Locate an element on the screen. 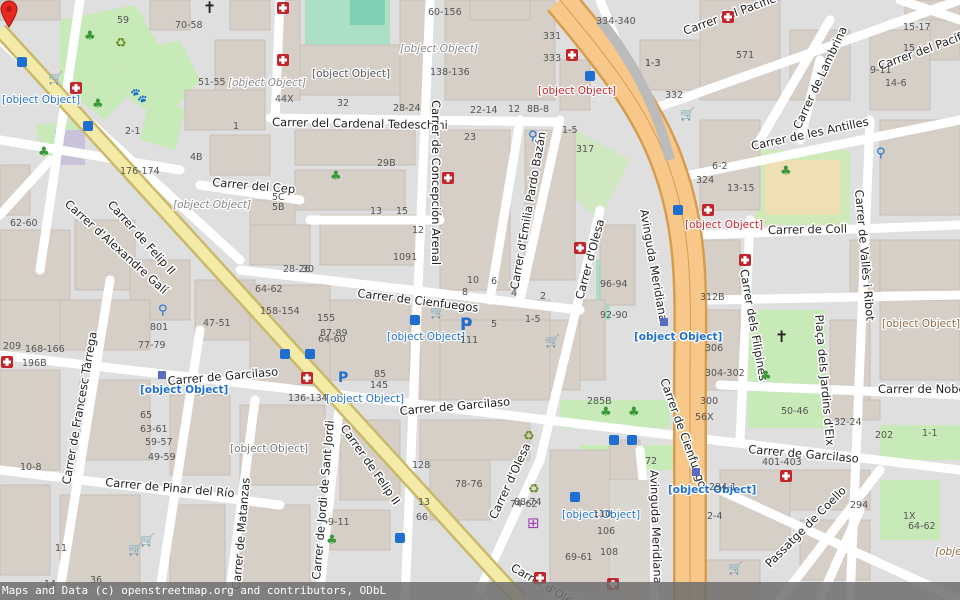  house-number: 70-58 is located at coordinates (189, 25).